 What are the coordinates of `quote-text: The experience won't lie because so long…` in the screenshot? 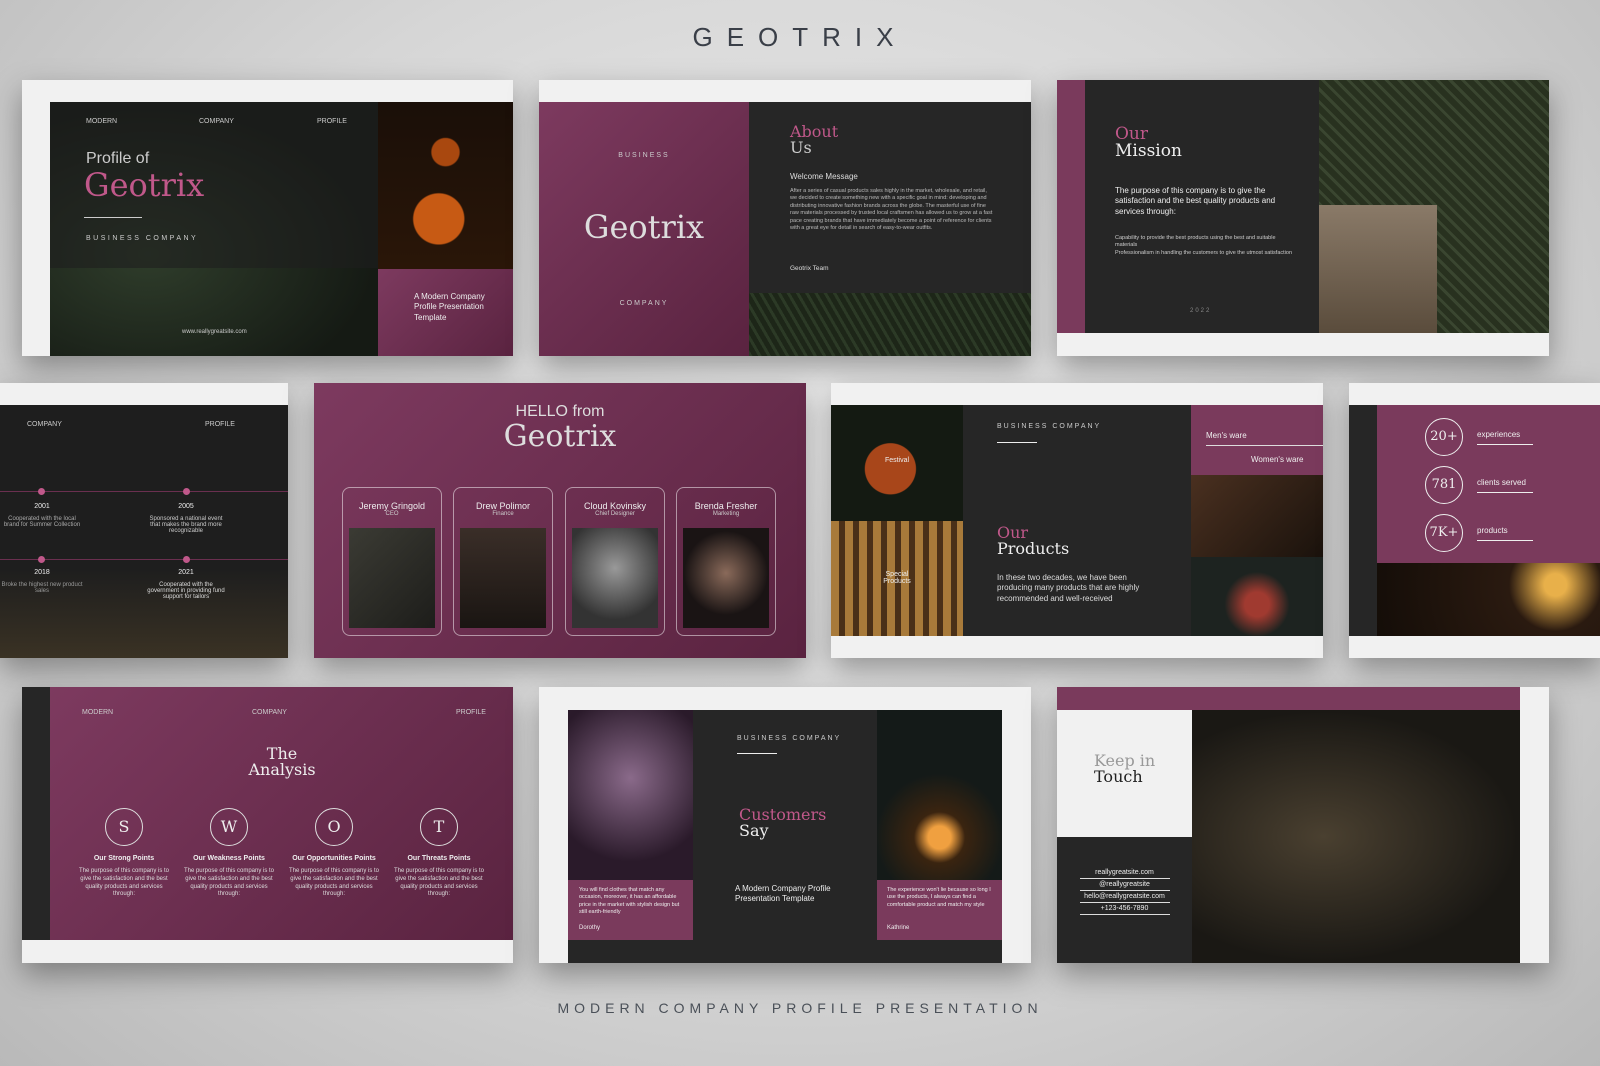 It's located at (939, 897).